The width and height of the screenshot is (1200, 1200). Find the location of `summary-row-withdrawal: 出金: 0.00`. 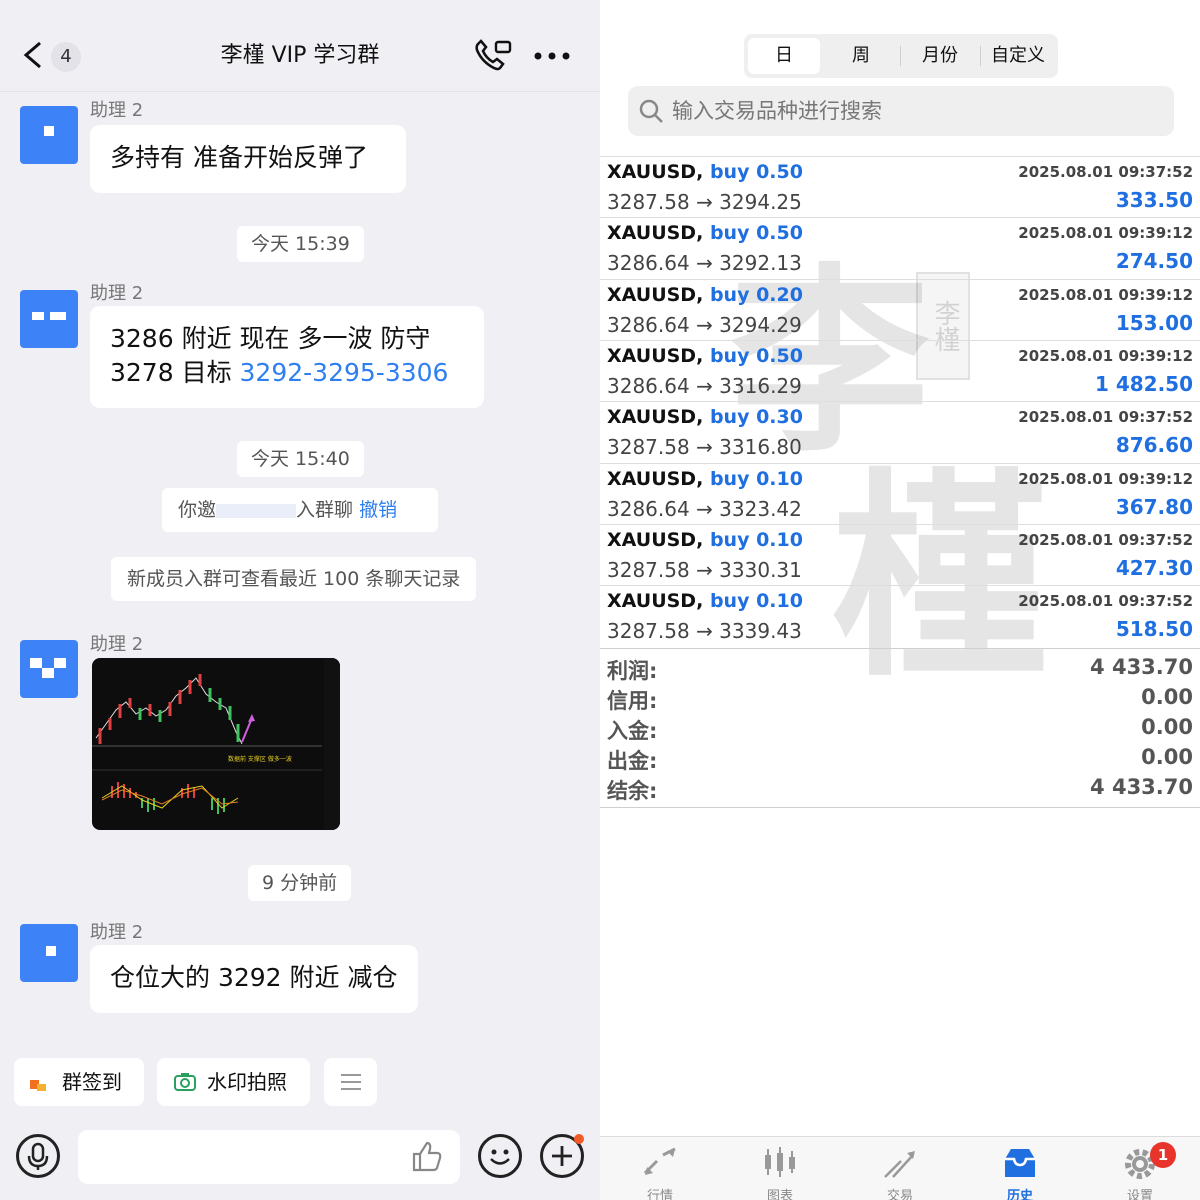

summary-row-withdrawal: 出金: 0.00 is located at coordinates (900, 760).